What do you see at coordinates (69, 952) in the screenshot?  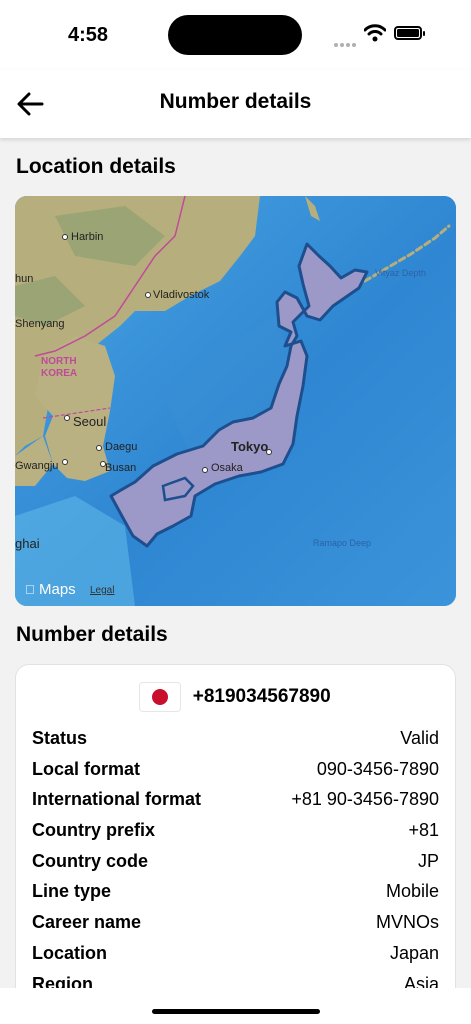 I see `detail-label: Location` at bounding box center [69, 952].